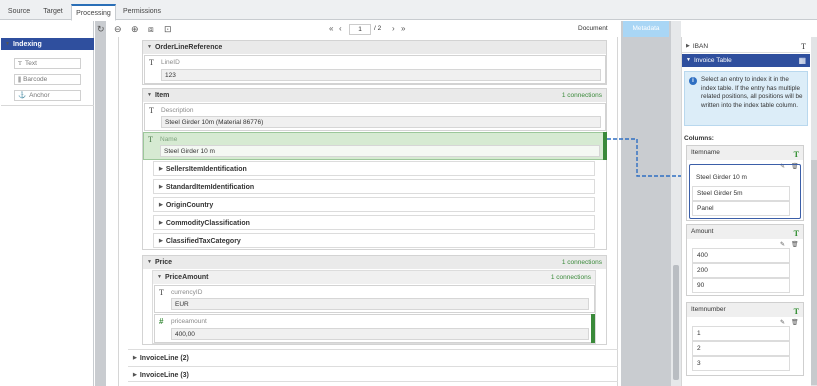 This screenshot has height=386, width=817. What do you see at coordinates (700, 46) in the screenshot?
I see `iban-label: IBAN` at bounding box center [700, 46].